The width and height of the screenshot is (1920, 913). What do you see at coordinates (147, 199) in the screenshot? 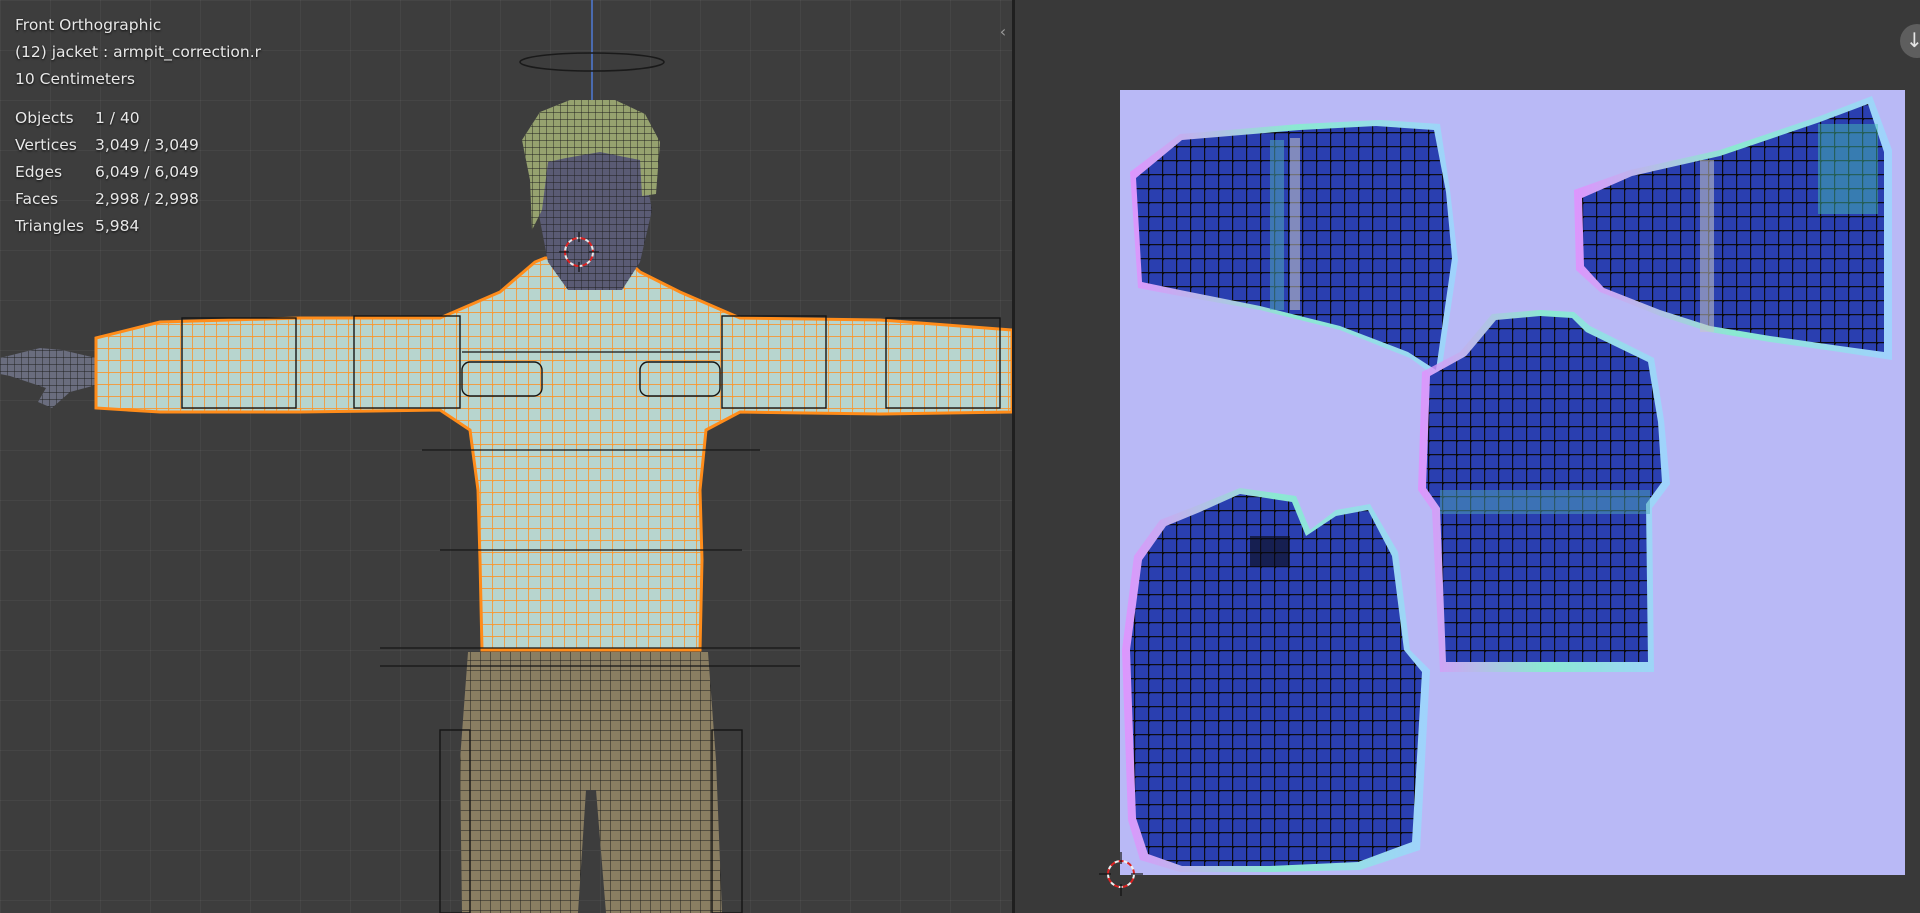
I see `stat-value: 2,998 / 2,998` at bounding box center [147, 199].